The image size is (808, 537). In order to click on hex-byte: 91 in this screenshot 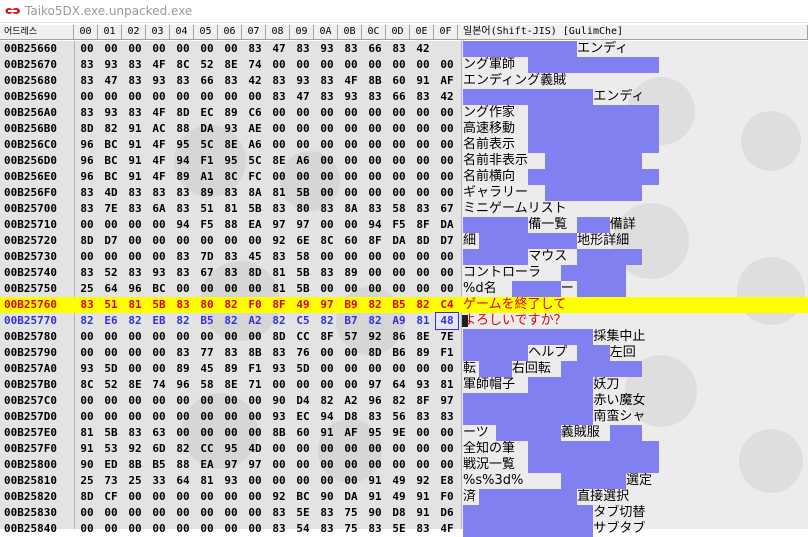, I will do `click(135, 129)`.